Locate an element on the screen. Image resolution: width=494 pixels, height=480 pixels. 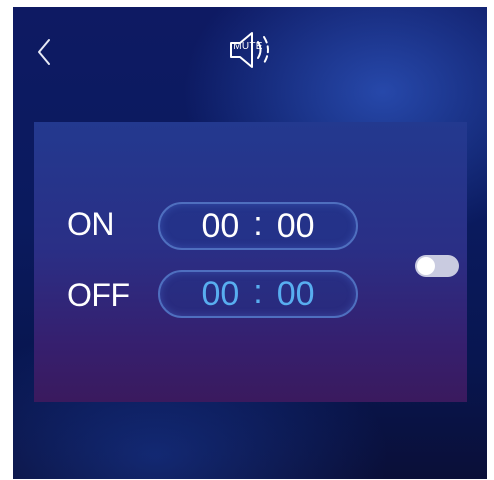
on-label: ON is located at coordinates (91, 224).